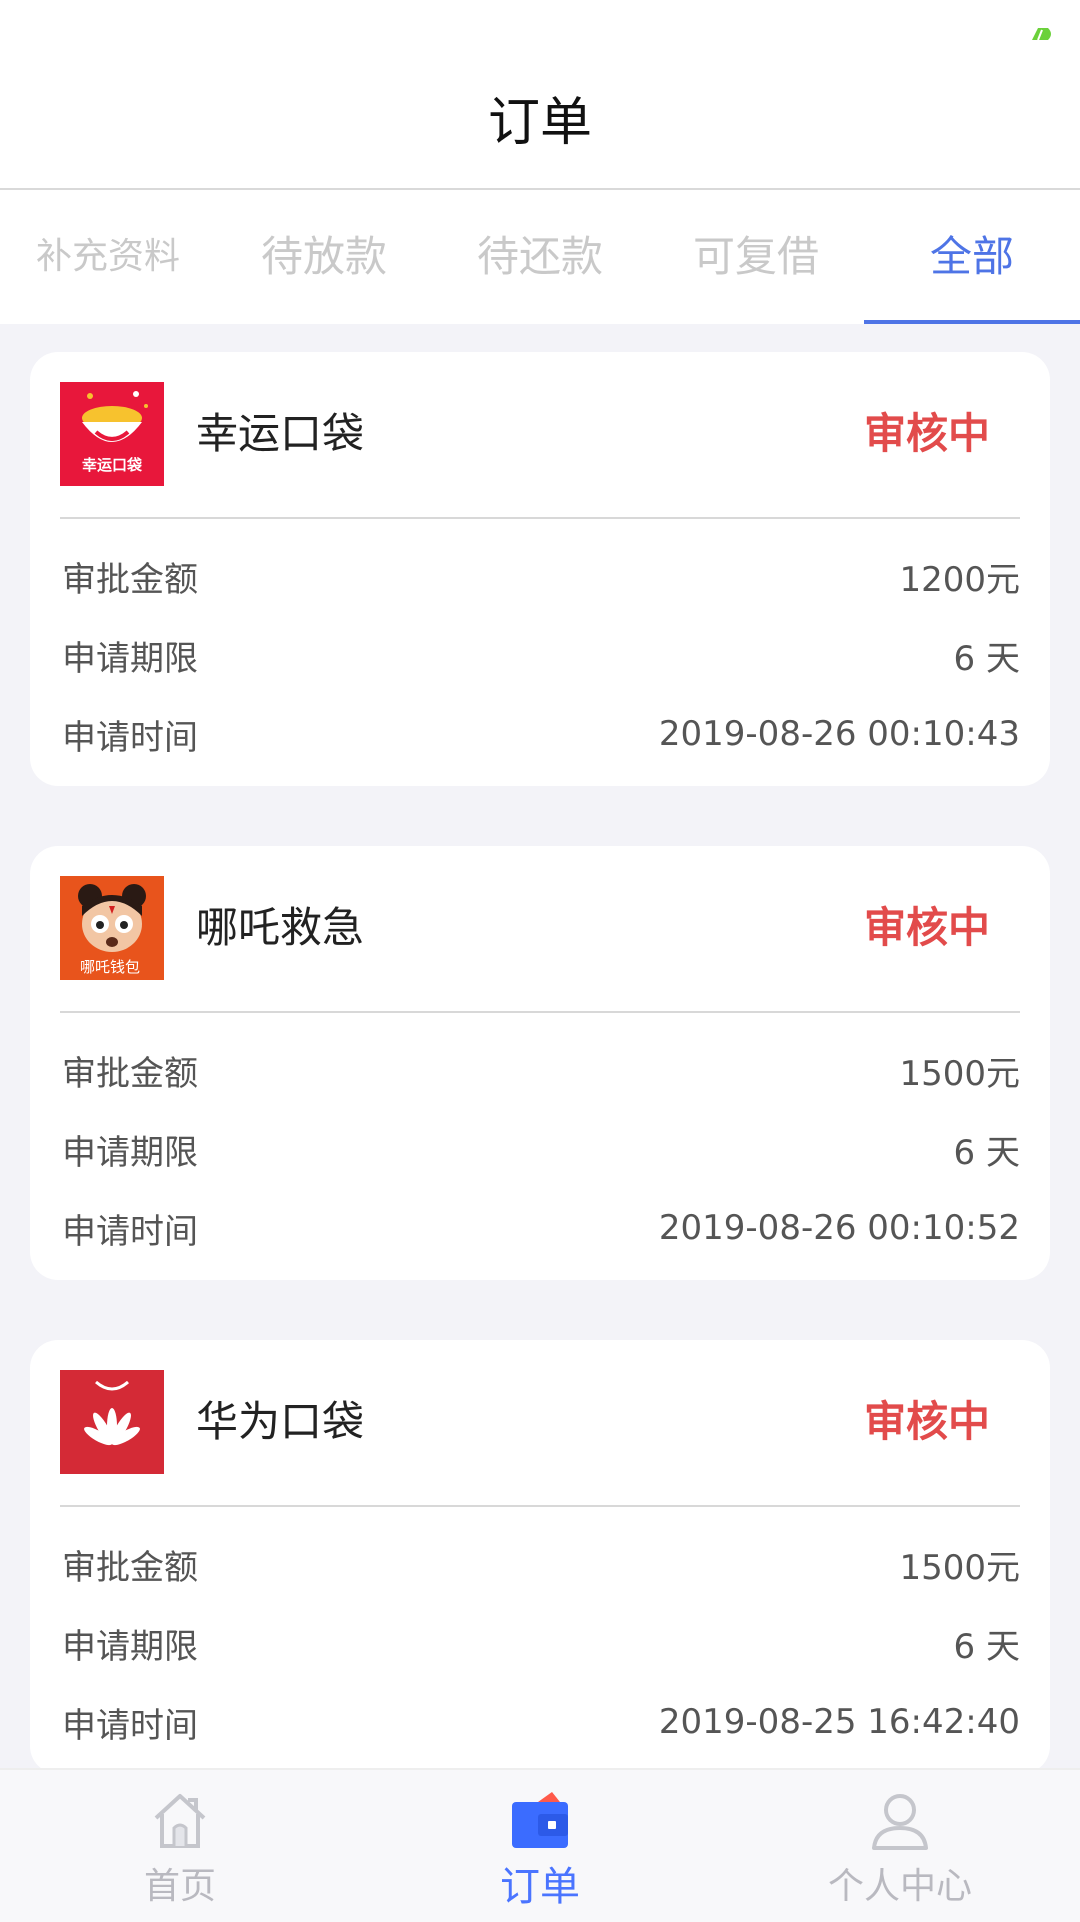 The image size is (1080, 1922). I want to click on app-name: 幸运口袋, so click(280, 433).